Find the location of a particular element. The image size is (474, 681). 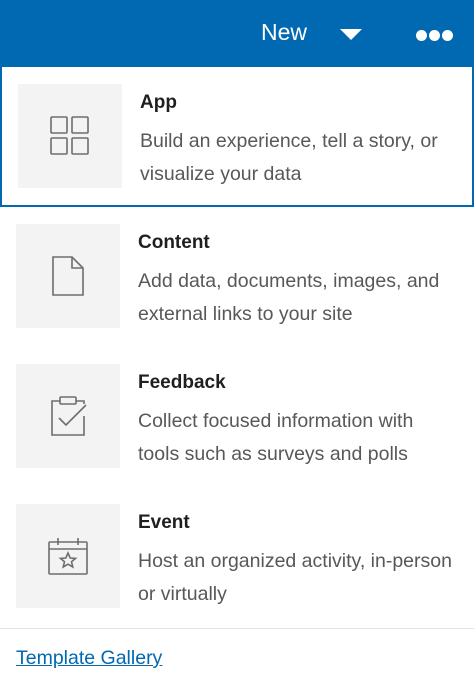

menu-item-title: App is located at coordinates (158, 102).